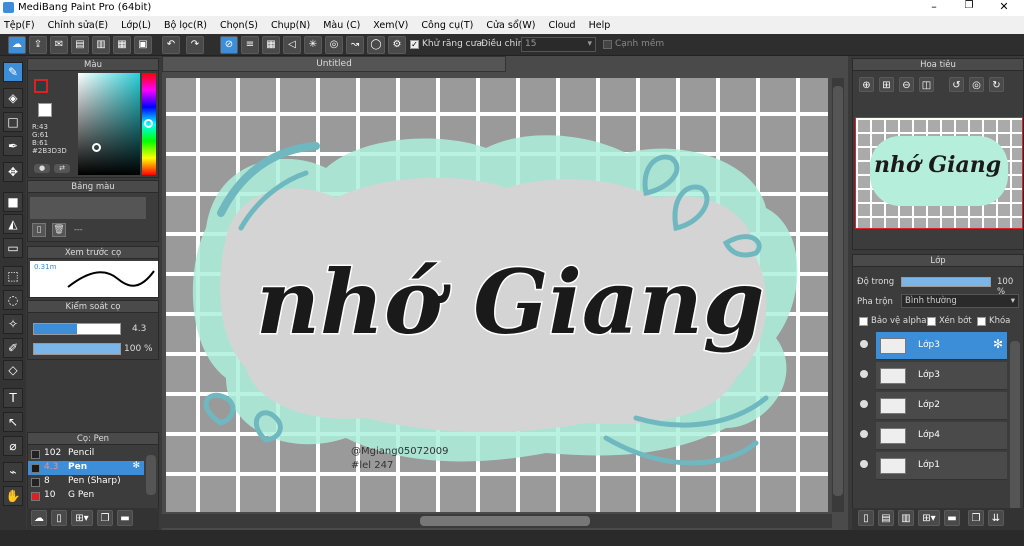  Describe the element at coordinates (125, 518) in the screenshot. I see `folder-icon: ▬` at that location.